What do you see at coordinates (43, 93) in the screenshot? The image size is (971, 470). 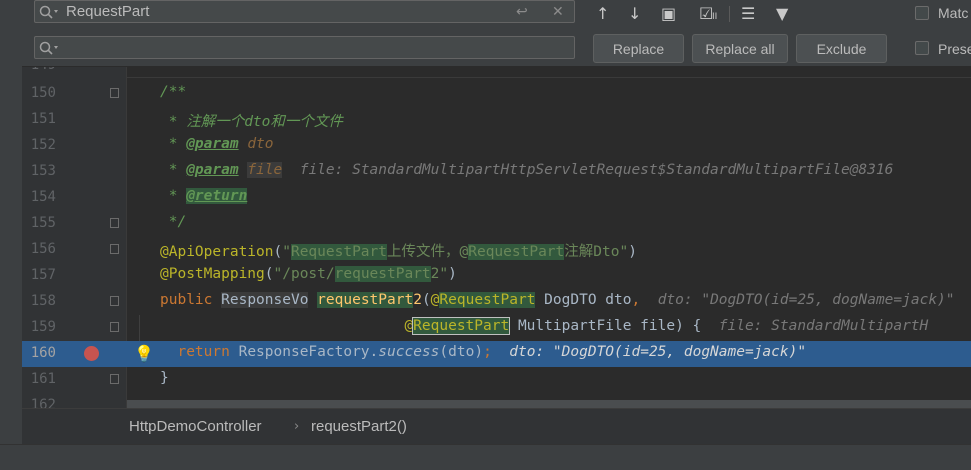 I see `line-number: 150` at bounding box center [43, 93].